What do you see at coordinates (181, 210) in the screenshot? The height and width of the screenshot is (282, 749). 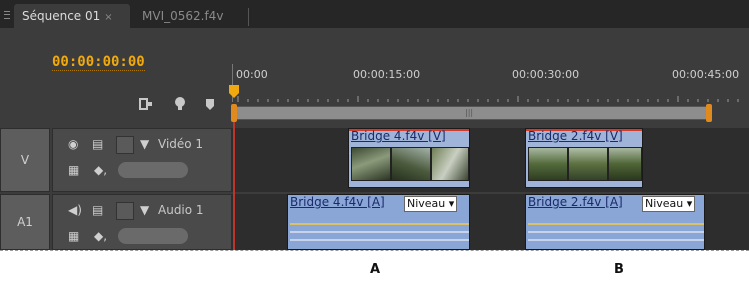 I see `track-name-audio: Audio 1` at bounding box center [181, 210].